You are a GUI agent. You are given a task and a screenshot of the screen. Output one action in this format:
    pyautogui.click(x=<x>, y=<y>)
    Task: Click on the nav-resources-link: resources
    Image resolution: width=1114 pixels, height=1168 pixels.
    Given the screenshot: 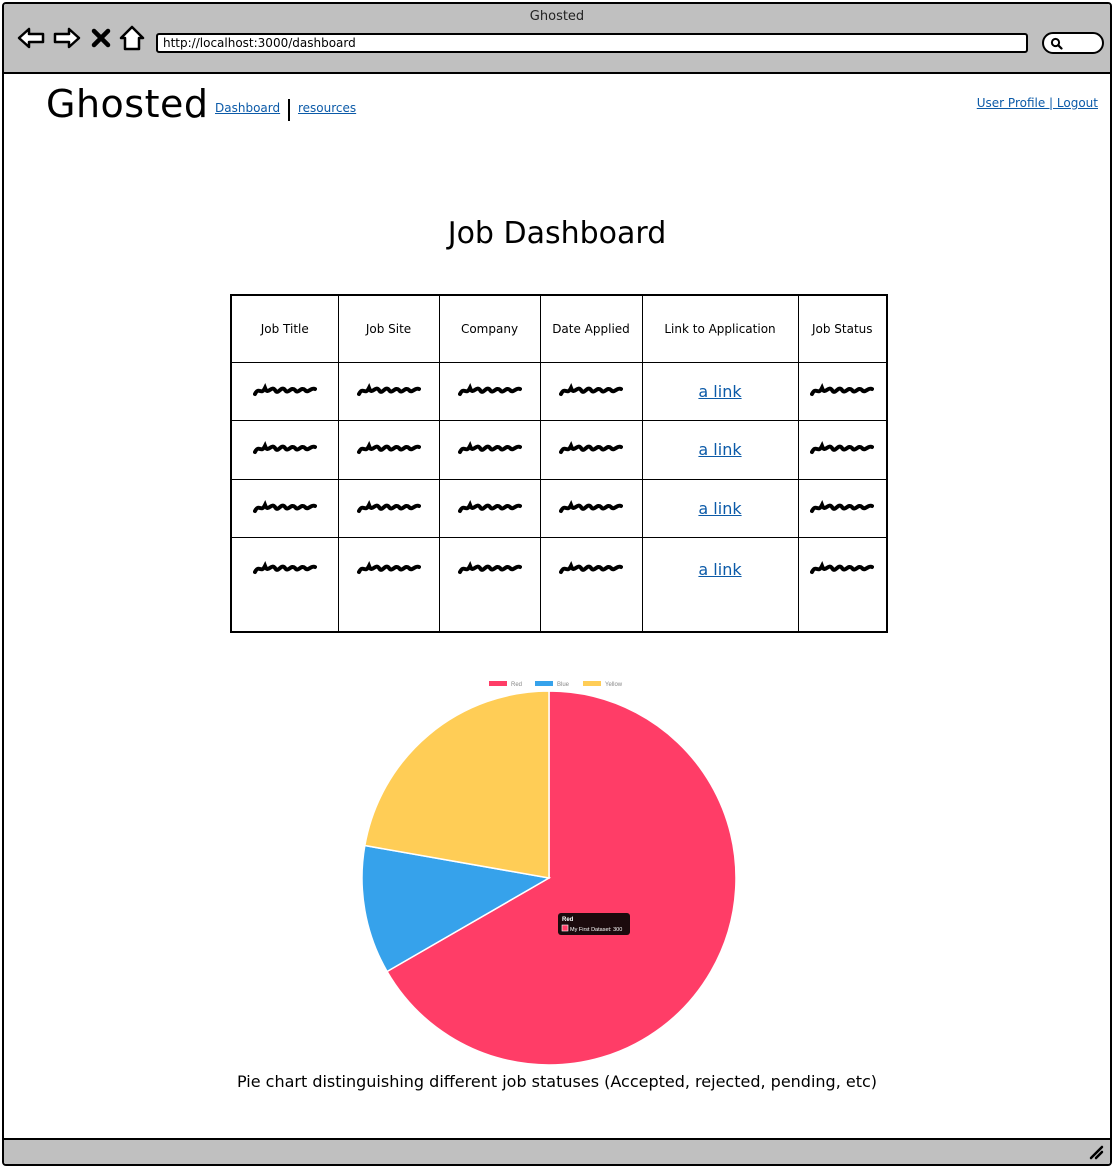 What is the action you would take?
    pyautogui.click(x=327, y=108)
    